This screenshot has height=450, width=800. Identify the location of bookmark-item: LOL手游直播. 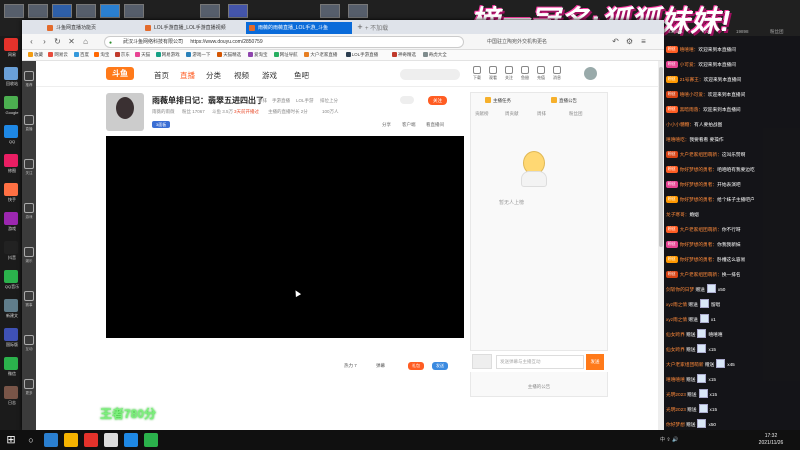
(361, 55).